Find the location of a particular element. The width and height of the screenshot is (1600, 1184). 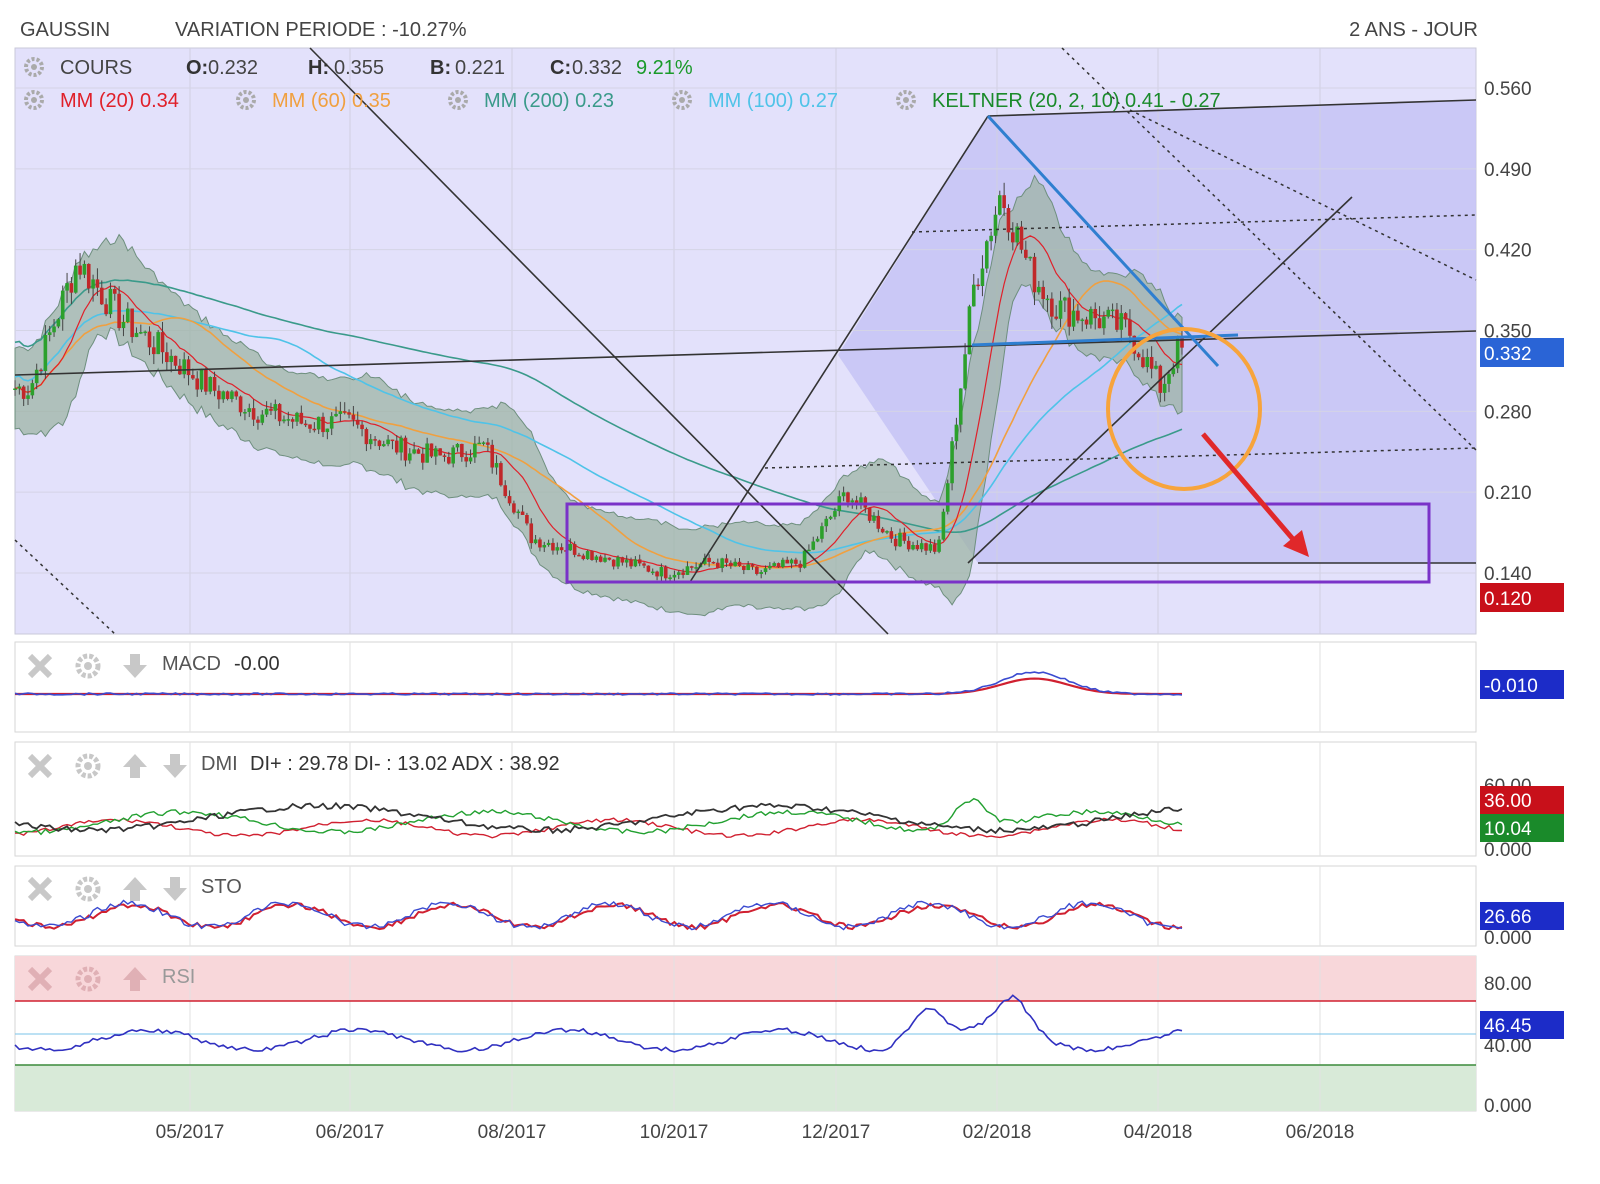

dmi-badge-red-text: 36.00 is located at coordinates (1508, 801).